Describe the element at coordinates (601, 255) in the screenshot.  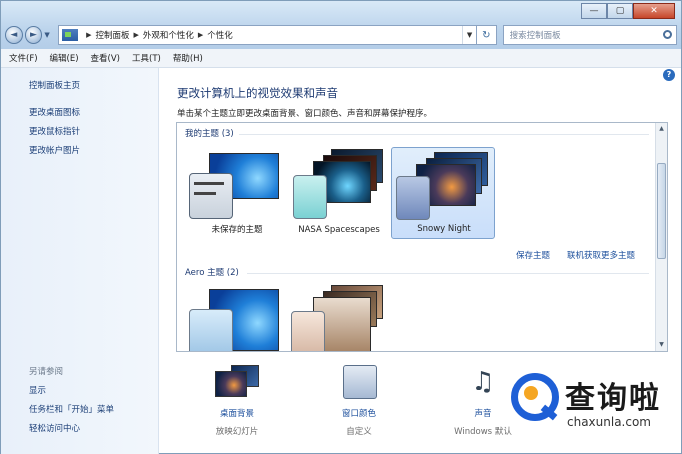
I see `get-more-themes-link: 联机获取更多主题` at that location.